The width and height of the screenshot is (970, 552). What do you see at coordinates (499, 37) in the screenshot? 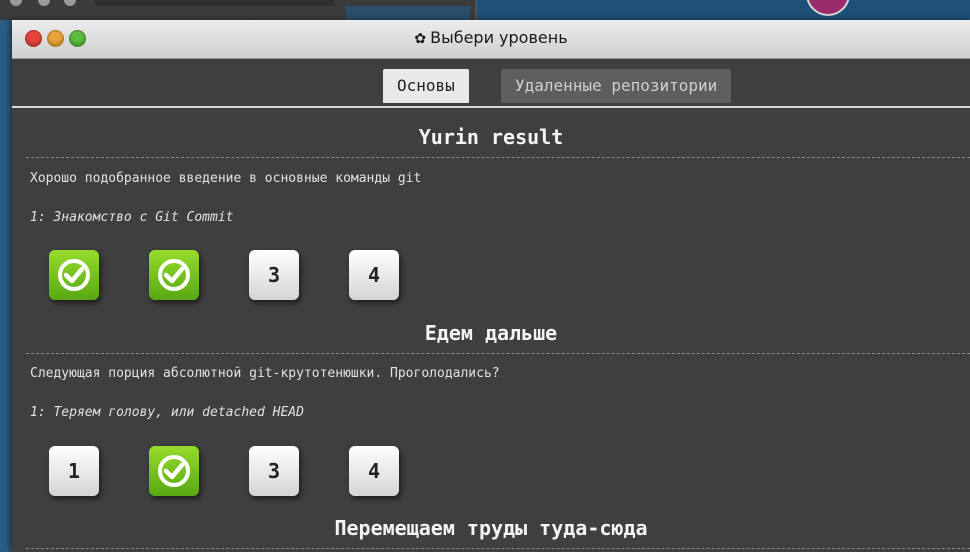
I see `window-title-text: Выбери уровень` at bounding box center [499, 37].